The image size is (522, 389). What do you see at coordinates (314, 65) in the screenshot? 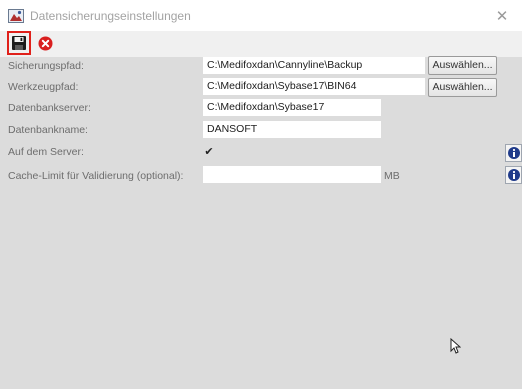
I see `backup-path-input: C:\Medifoxdan\Cannyline\Backup` at bounding box center [314, 65].